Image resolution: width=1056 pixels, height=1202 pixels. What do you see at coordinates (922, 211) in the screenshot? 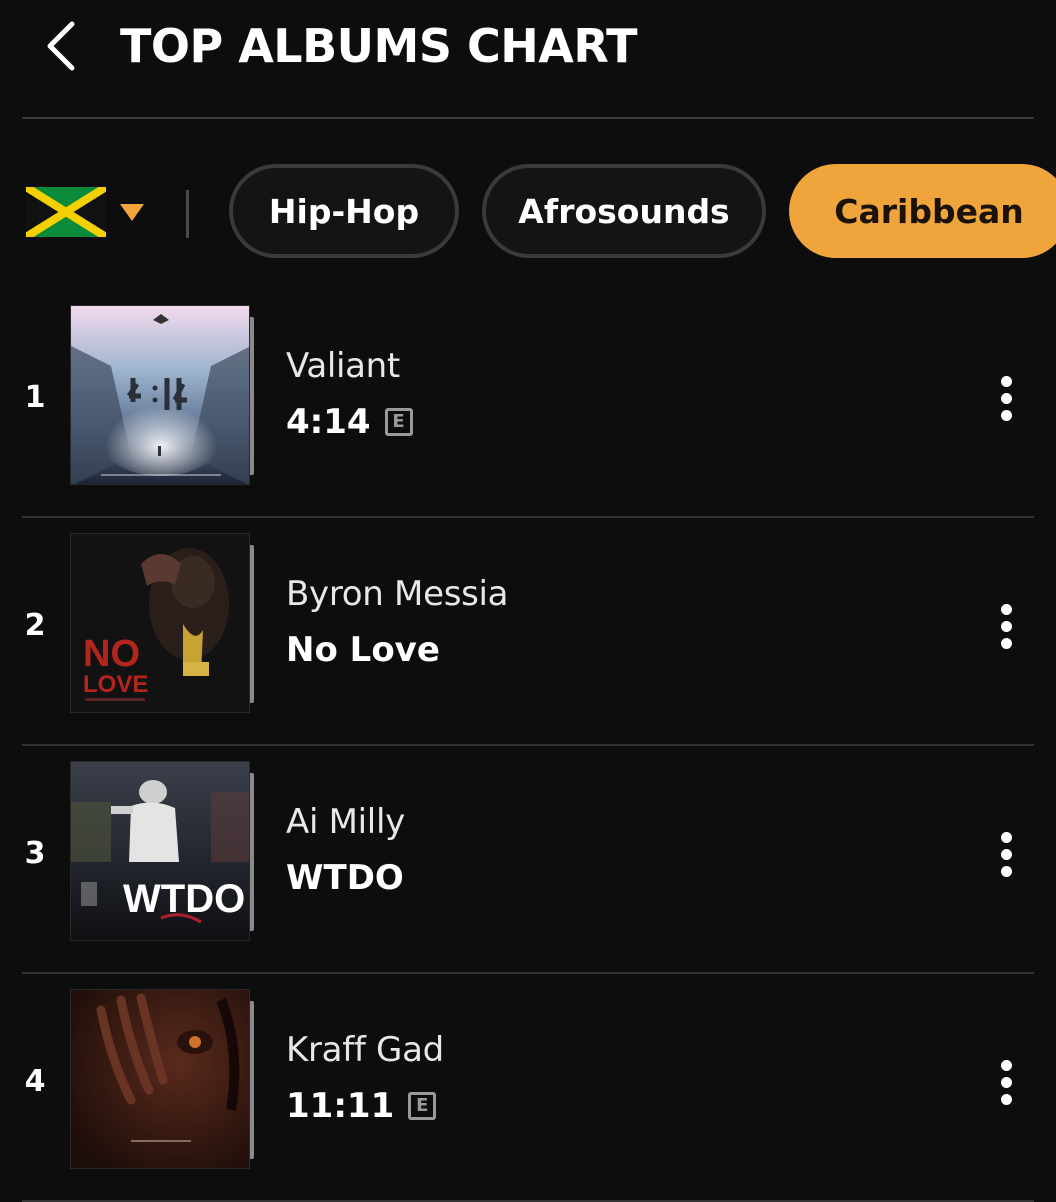
I see `genre-chip-caribbean: Caribbean` at bounding box center [922, 211].